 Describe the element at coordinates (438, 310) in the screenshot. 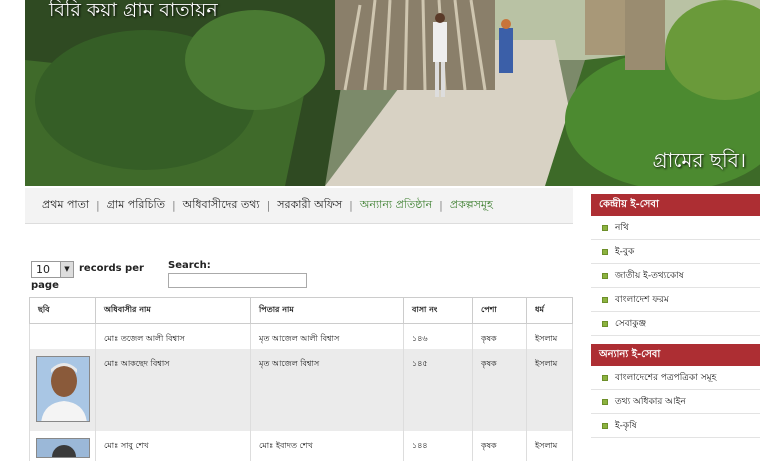

I see `column-header-house-no: বাসা নং` at that location.